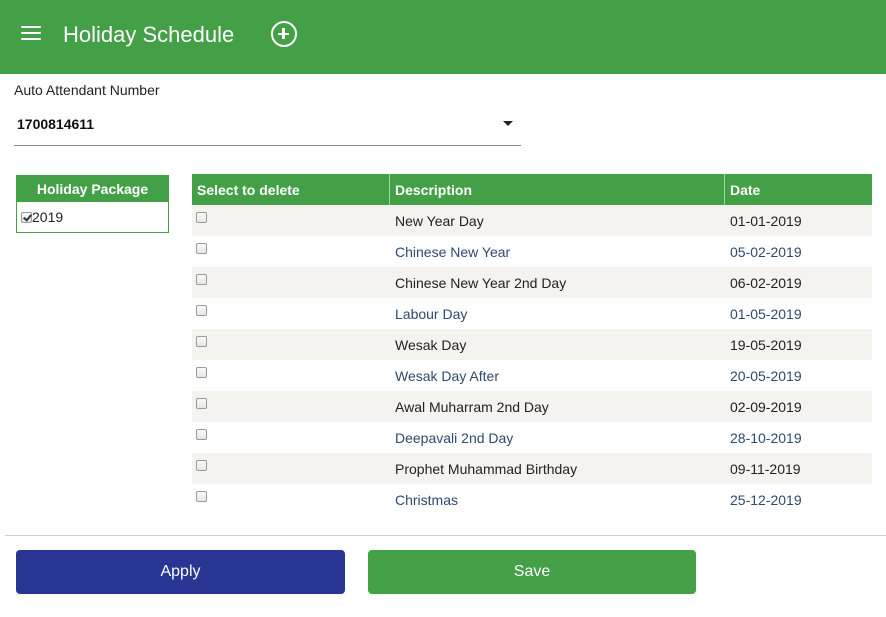  What do you see at coordinates (443, 37) in the screenshot?
I see `app-bar: Holiday Schedule` at bounding box center [443, 37].